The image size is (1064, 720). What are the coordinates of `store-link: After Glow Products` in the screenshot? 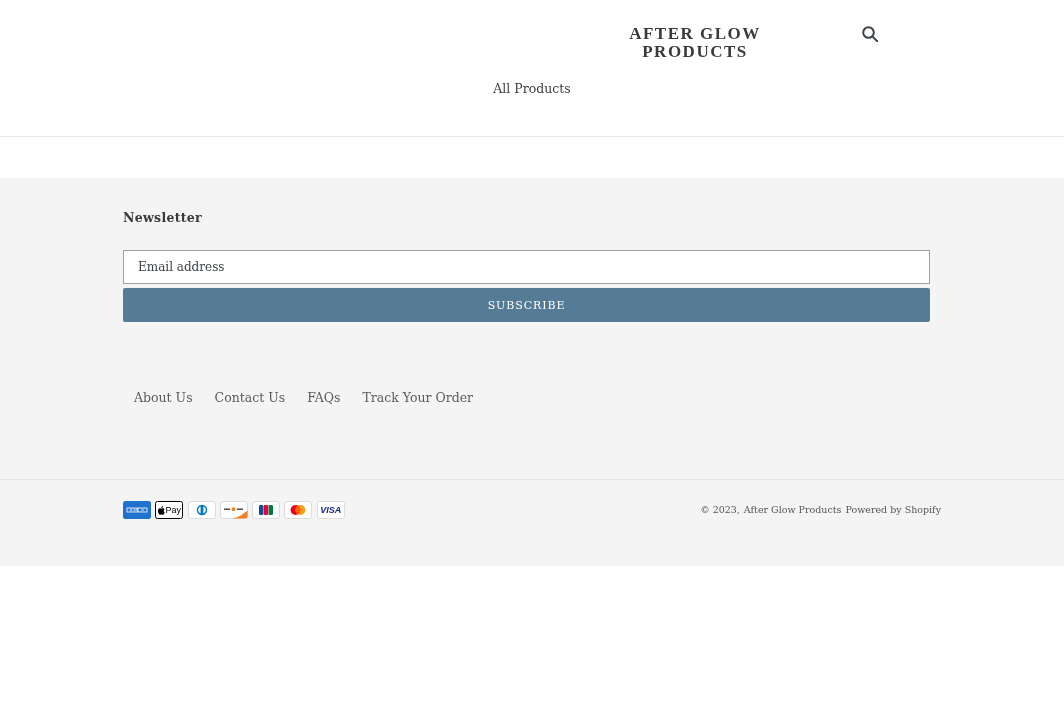 It's located at (792, 510).